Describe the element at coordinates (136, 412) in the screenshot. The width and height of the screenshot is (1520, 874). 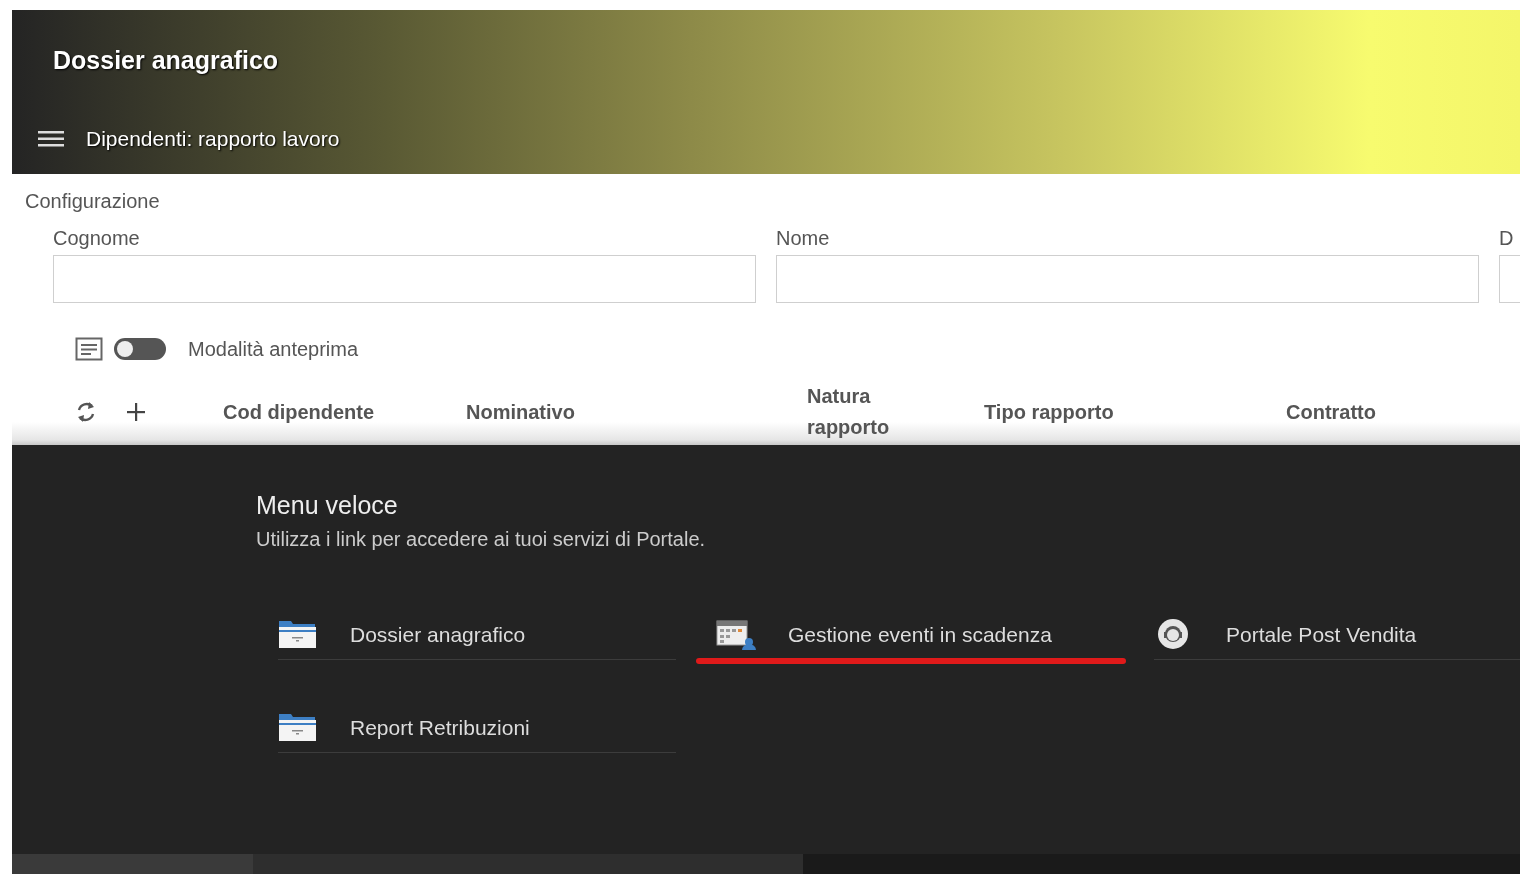
I see `add-icon` at that location.